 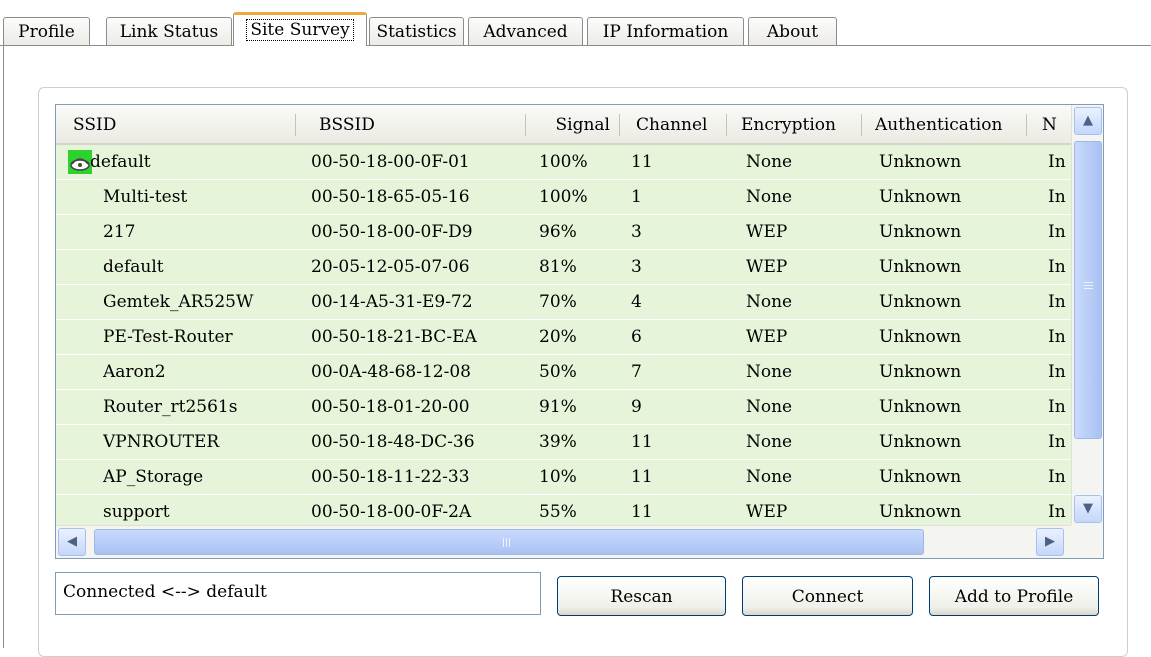 What do you see at coordinates (636, 372) in the screenshot?
I see `cell-channel: 7` at bounding box center [636, 372].